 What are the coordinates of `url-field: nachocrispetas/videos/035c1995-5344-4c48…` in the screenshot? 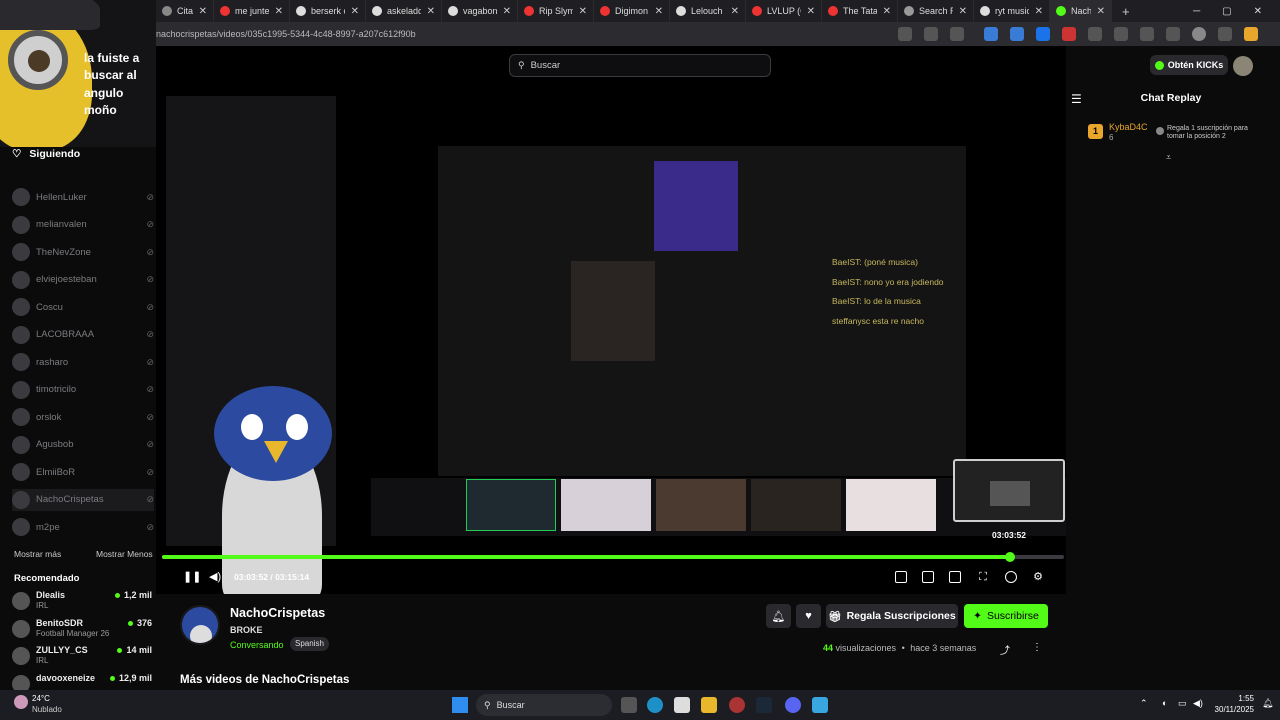 It's located at (521, 34).